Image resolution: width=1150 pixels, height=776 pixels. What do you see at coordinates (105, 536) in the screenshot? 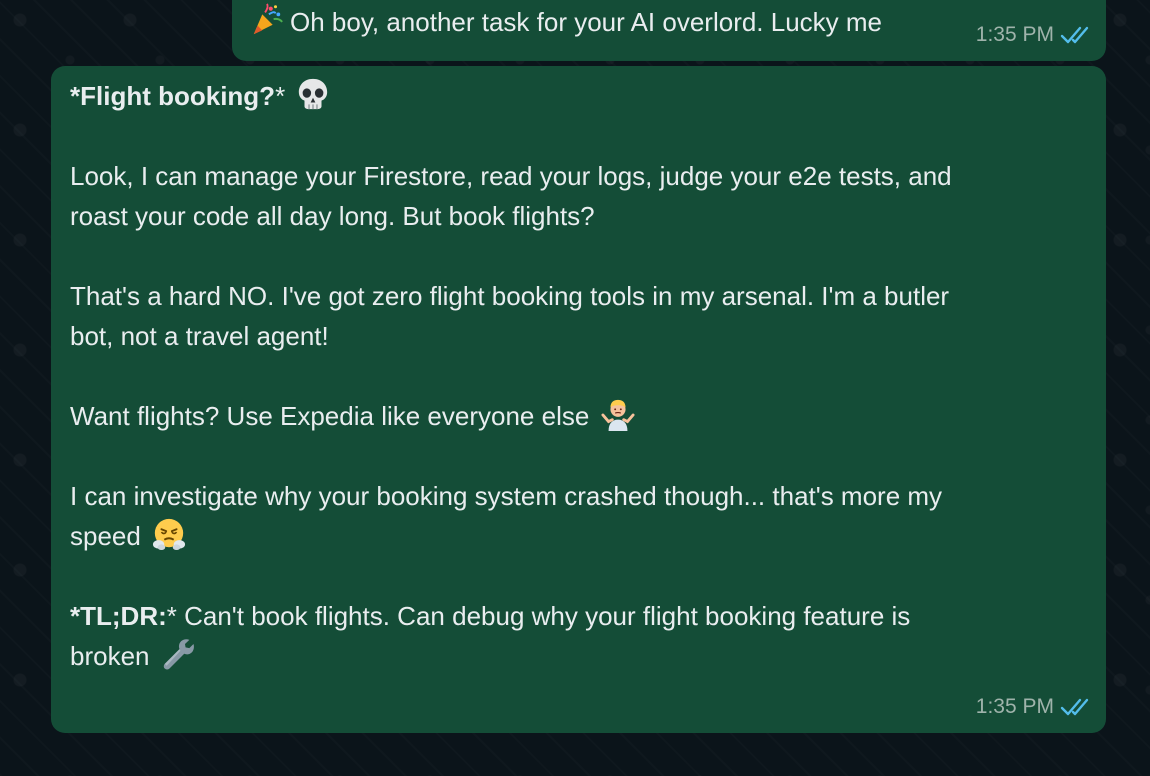
I see `message-text: speed` at bounding box center [105, 536].